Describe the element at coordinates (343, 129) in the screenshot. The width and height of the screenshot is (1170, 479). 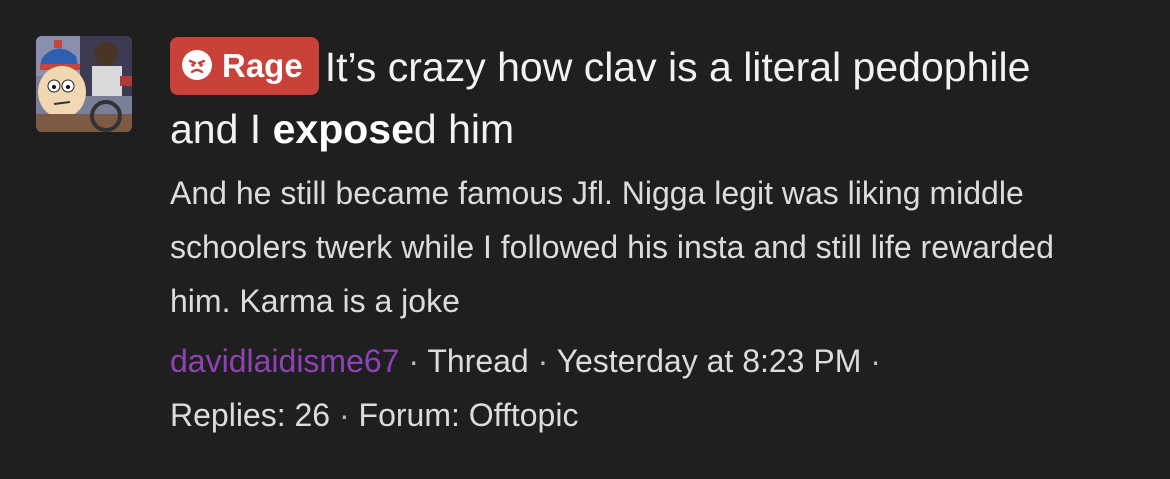
I see `title-highlight: expose` at that location.